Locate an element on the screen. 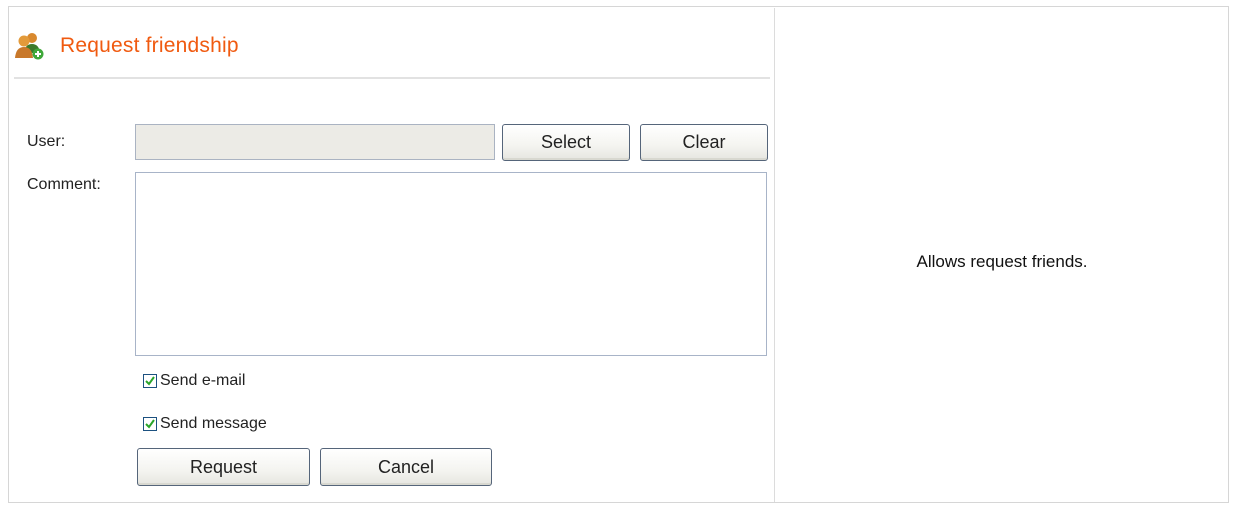 The height and width of the screenshot is (509, 1236). select-button: Select is located at coordinates (566, 142).